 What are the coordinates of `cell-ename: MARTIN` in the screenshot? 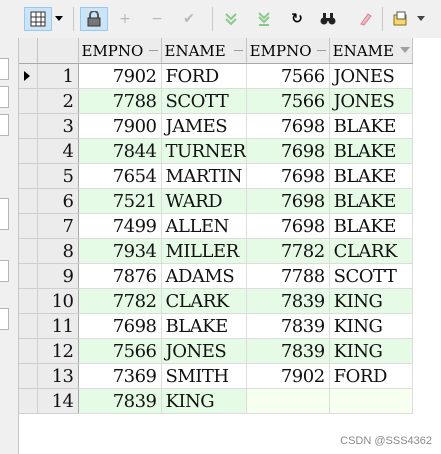 It's located at (204, 176).